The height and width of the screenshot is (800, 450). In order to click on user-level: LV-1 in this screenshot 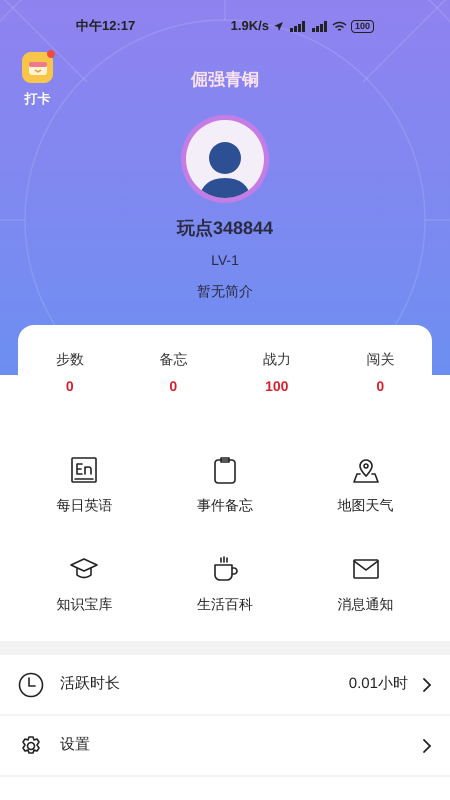, I will do `click(225, 260)`.